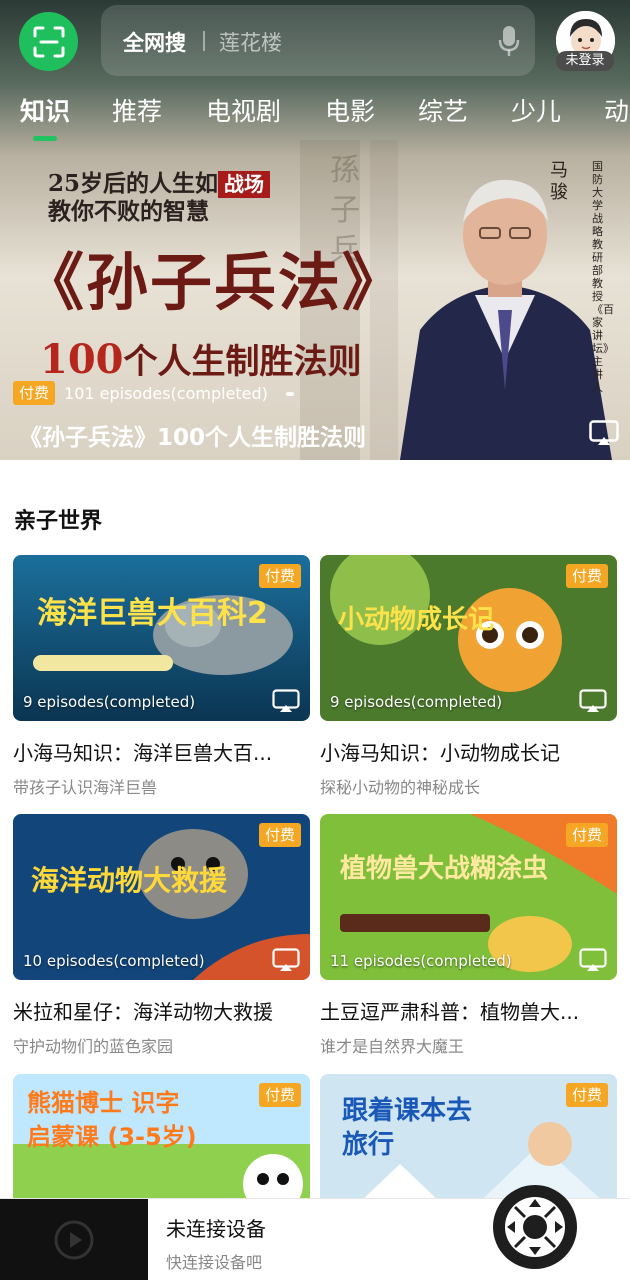 This screenshot has height=1280, width=630. Describe the element at coordinates (112, 1120) in the screenshot. I see `thumbnail-label: 熊猫博士 识字启蒙课 (3-5岁)` at that location.